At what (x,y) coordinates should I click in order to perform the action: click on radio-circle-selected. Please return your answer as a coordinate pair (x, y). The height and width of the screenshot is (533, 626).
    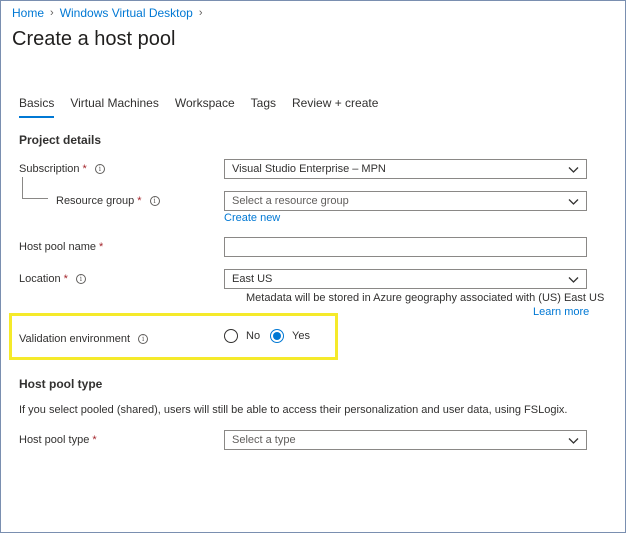
    Looking at the image, I should click on (277, 336).